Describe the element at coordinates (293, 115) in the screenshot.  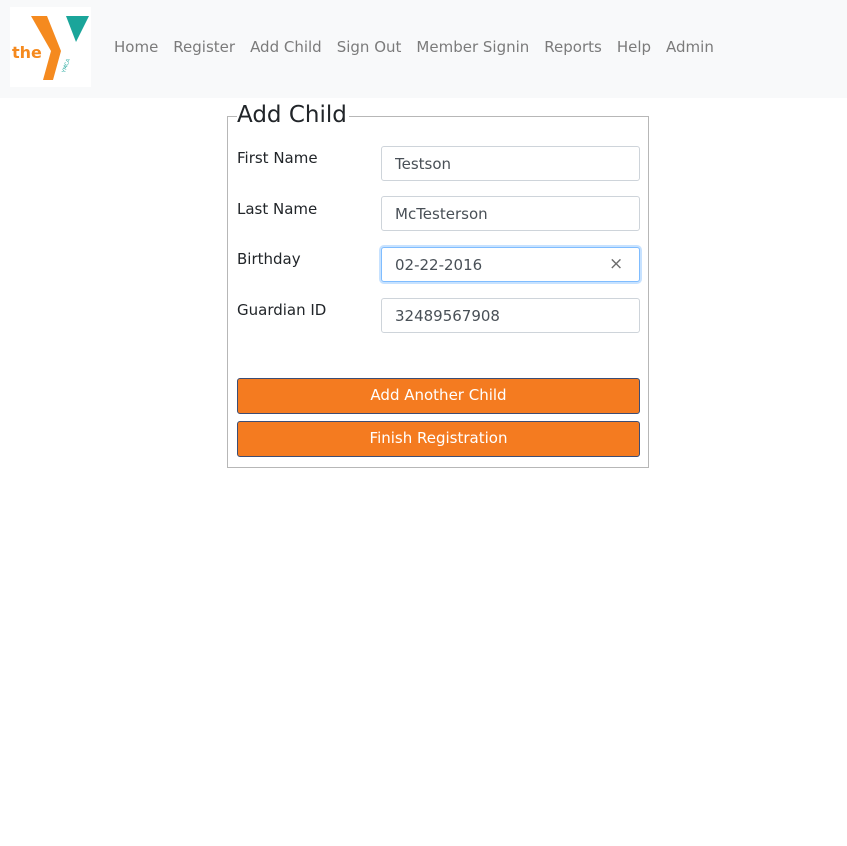
I see `form-title: Add Child` at that location.